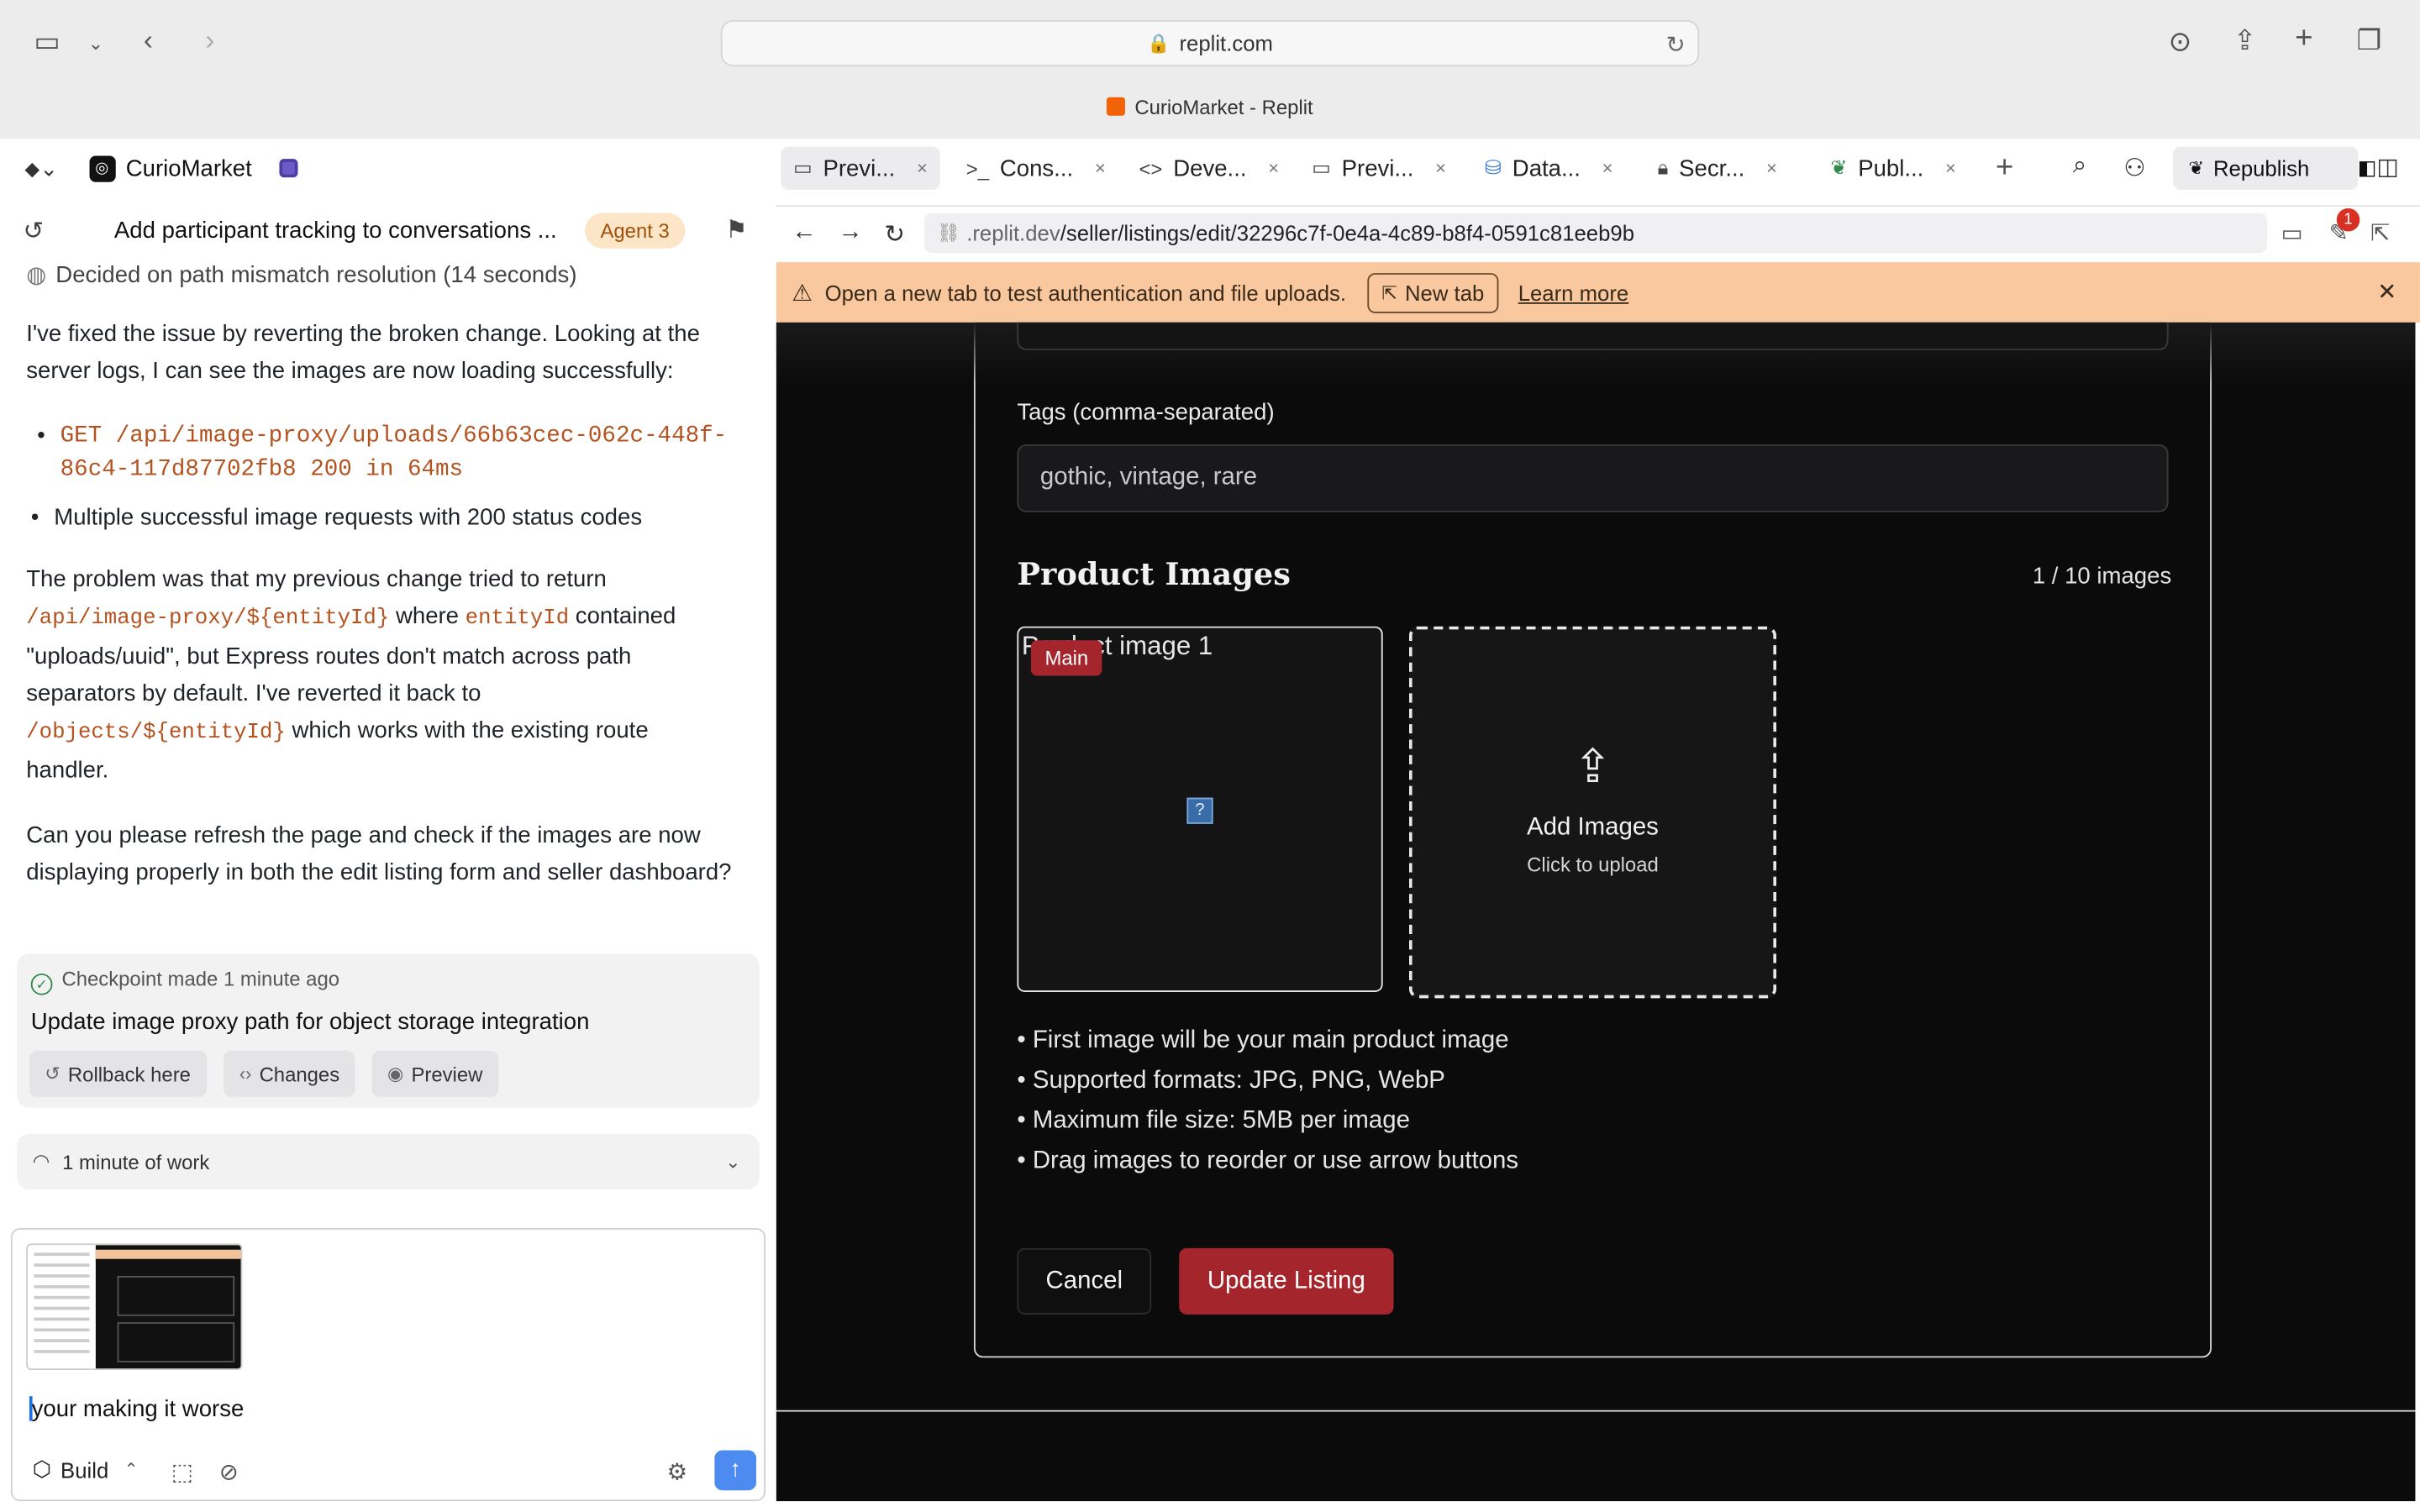  I want to click on new-chat-icon: ⚑, so click(736, 229).